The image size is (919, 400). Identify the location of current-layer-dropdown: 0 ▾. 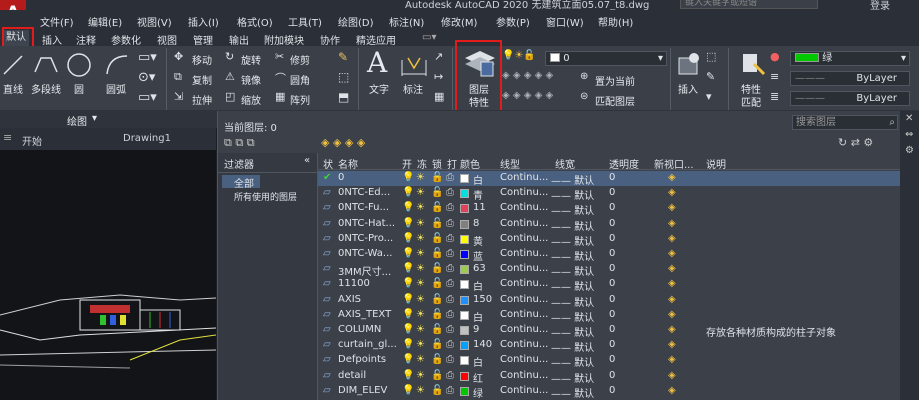
(606, 58).